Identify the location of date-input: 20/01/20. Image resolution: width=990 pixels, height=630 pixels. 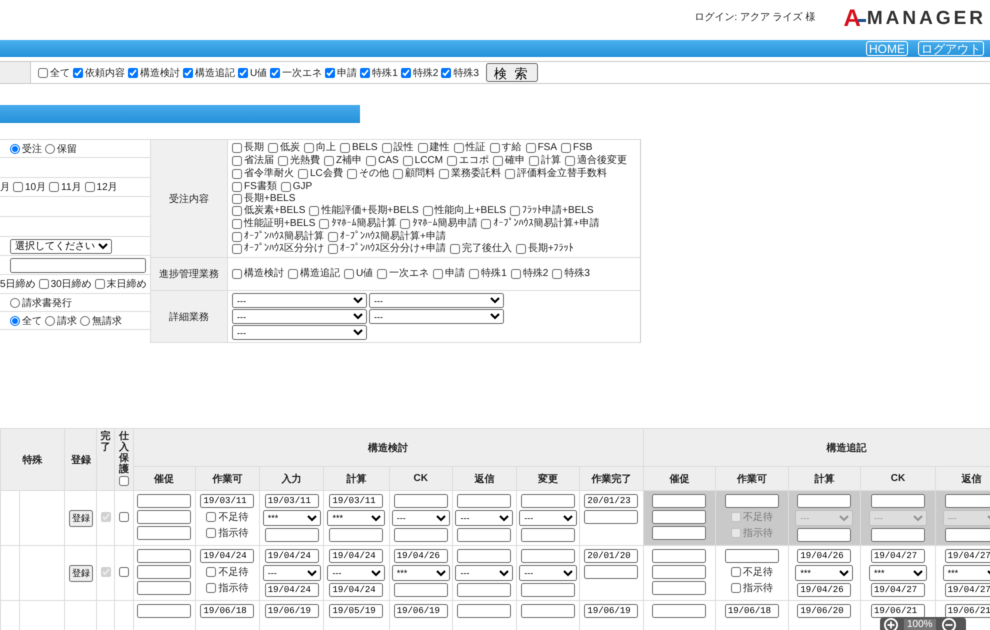
(611, 556).